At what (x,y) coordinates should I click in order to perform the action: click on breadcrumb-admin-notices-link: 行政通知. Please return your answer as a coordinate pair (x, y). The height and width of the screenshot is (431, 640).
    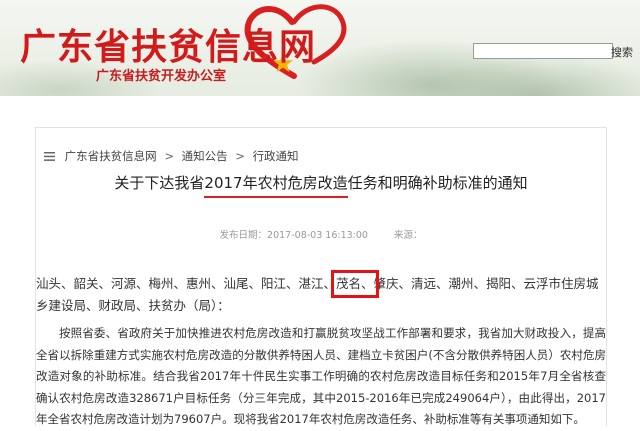
    Looking at the image, I should click on (276, 156).